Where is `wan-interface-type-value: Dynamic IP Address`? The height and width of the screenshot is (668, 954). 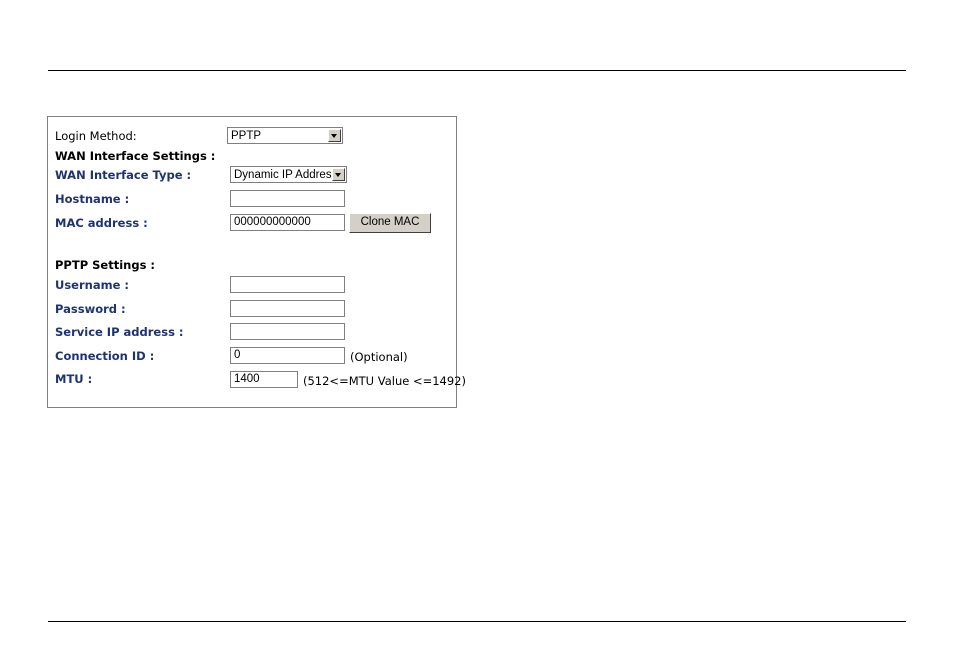 wan-interface-type-value: Dynamic IP Address is located at coordinates (286, 175).